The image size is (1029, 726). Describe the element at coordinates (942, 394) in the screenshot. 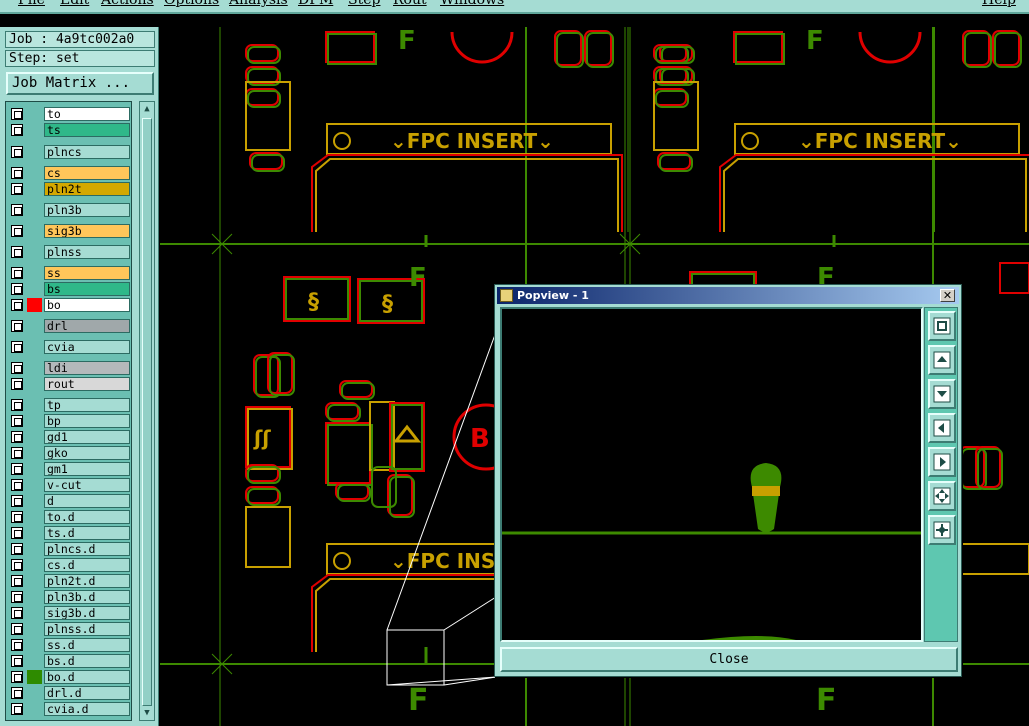

I see `zoom-out-button` at that location.